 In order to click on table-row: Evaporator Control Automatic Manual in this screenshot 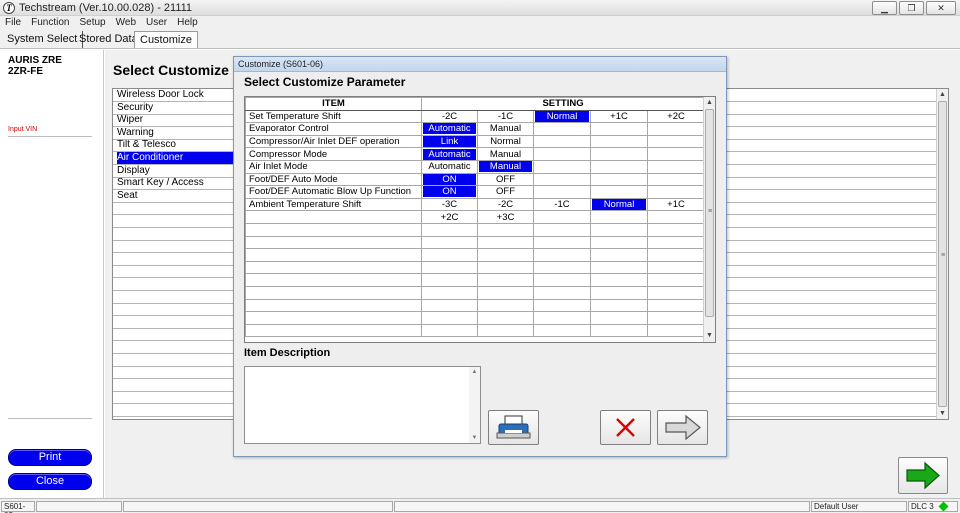, I will do `click(475, 129)`.